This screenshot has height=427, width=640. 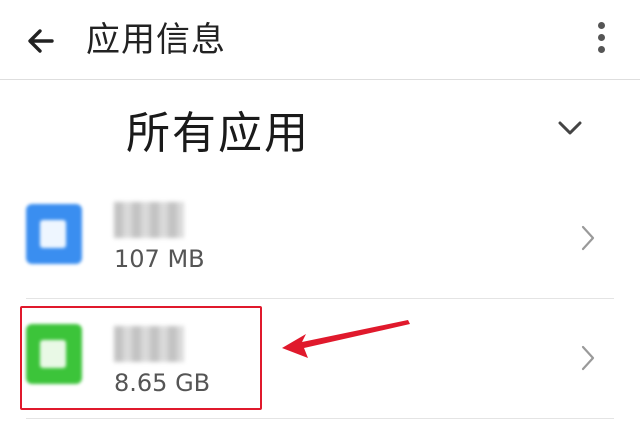 I want to click on back-arrow-icon, so click(x=41, y=41).